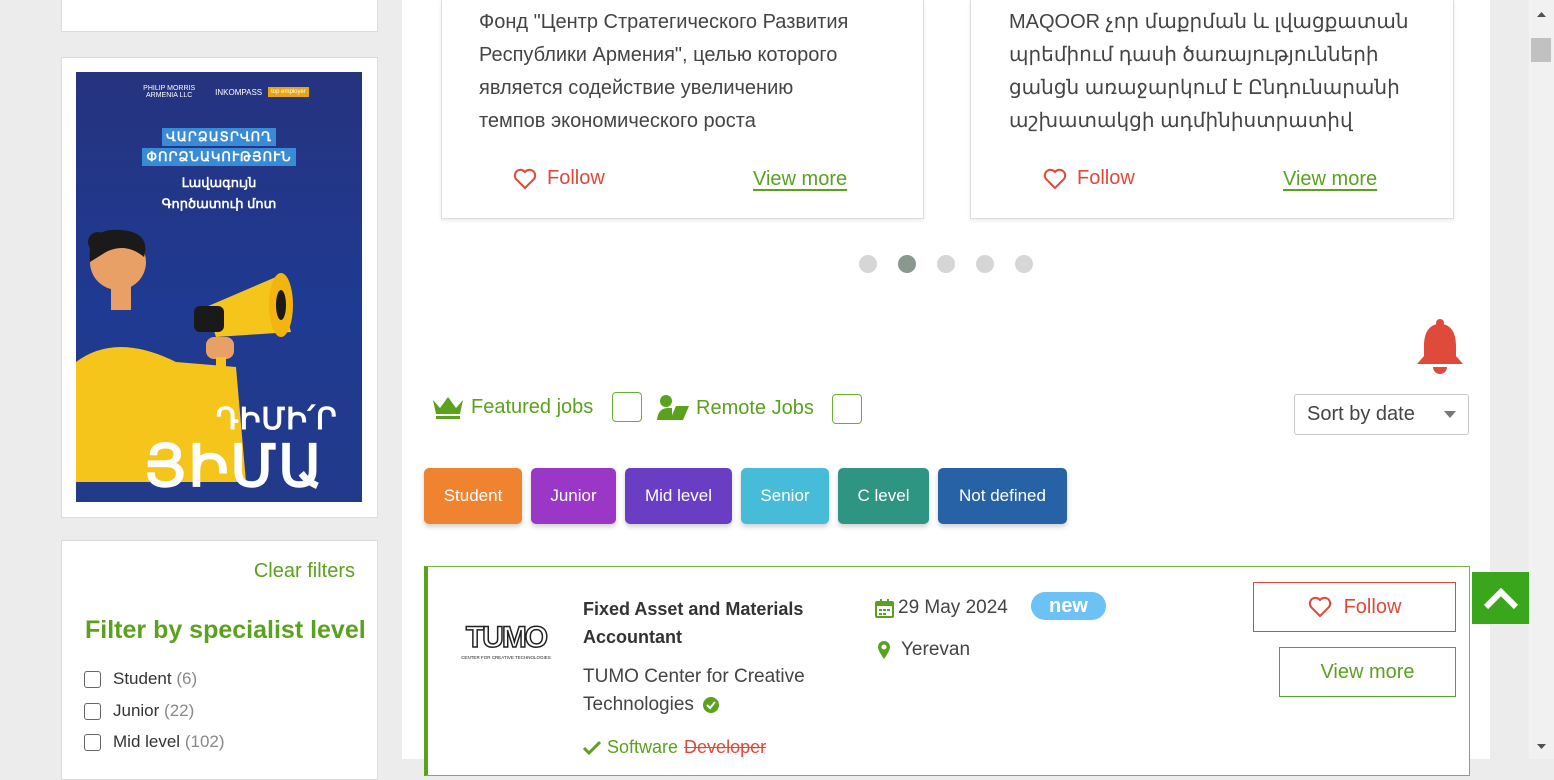  Describe the element at coordinates (169, 92) in the screenshot. I see `pm-logo: PHILIP MORRIS ARMENIA LLC` at that location.